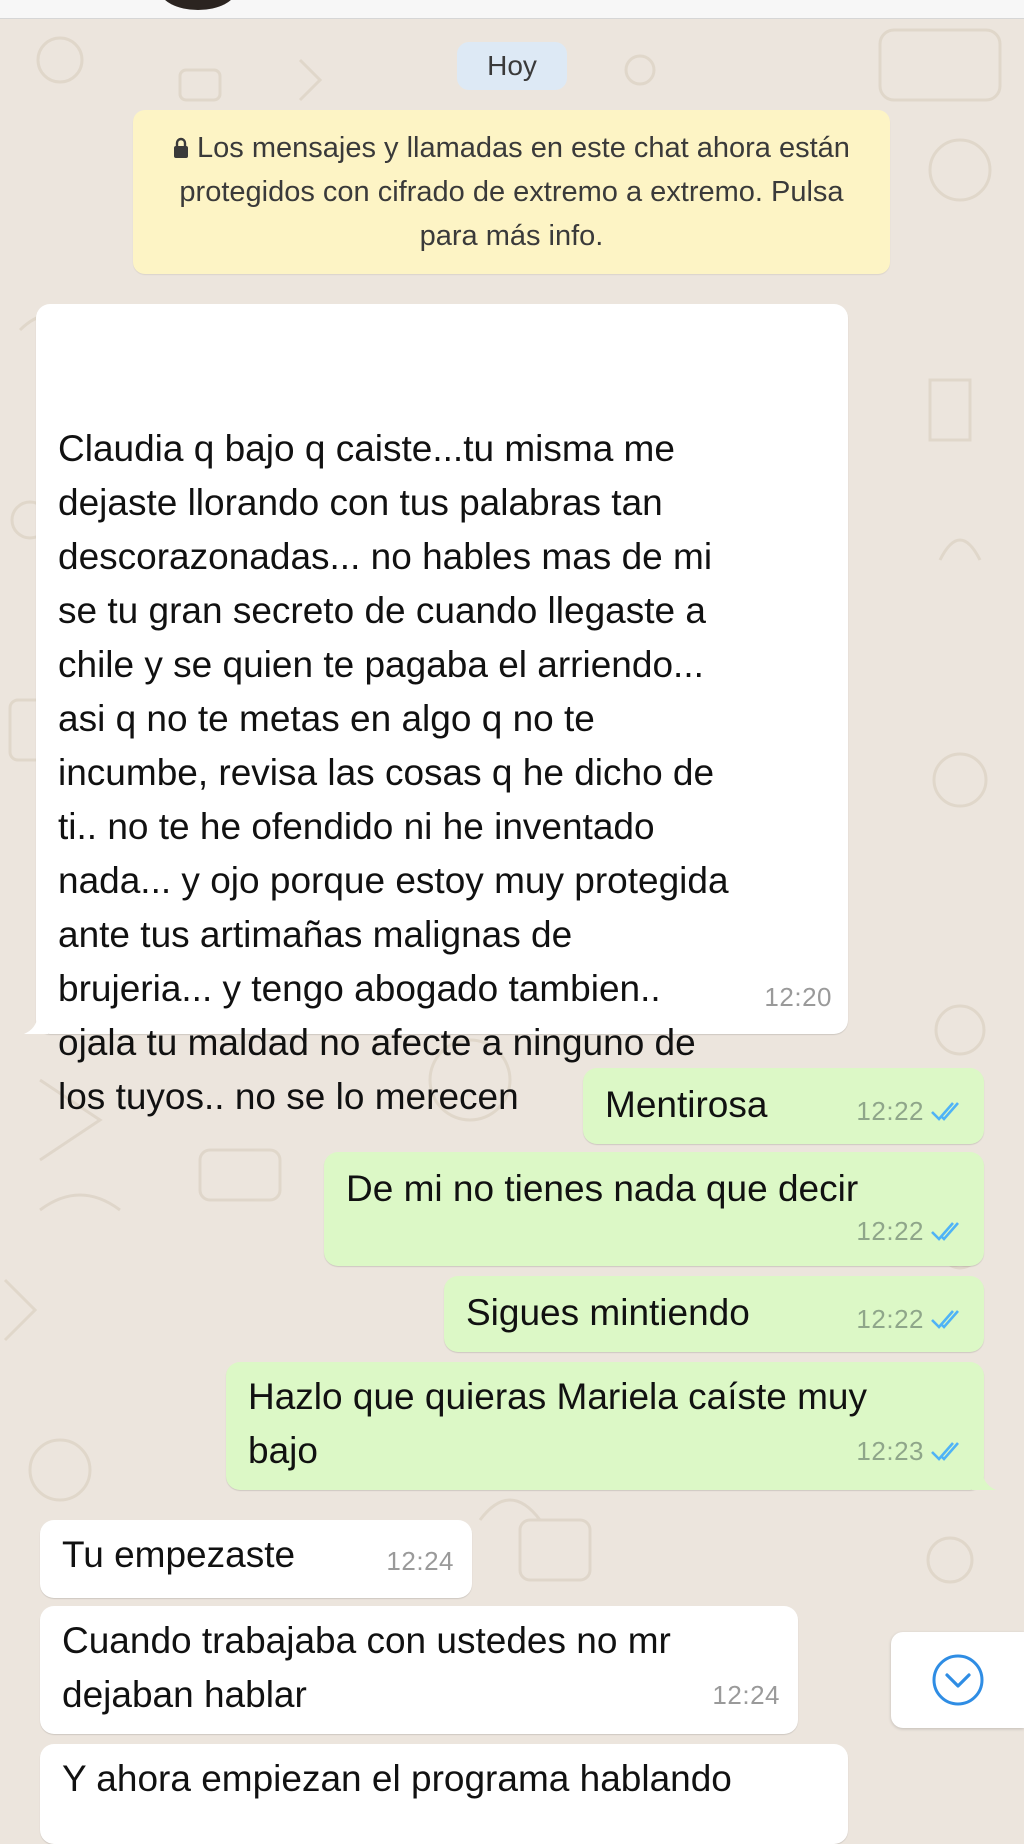  I want to click on message-incoming: Tu empezaste 12:24, so click(256, 1559).